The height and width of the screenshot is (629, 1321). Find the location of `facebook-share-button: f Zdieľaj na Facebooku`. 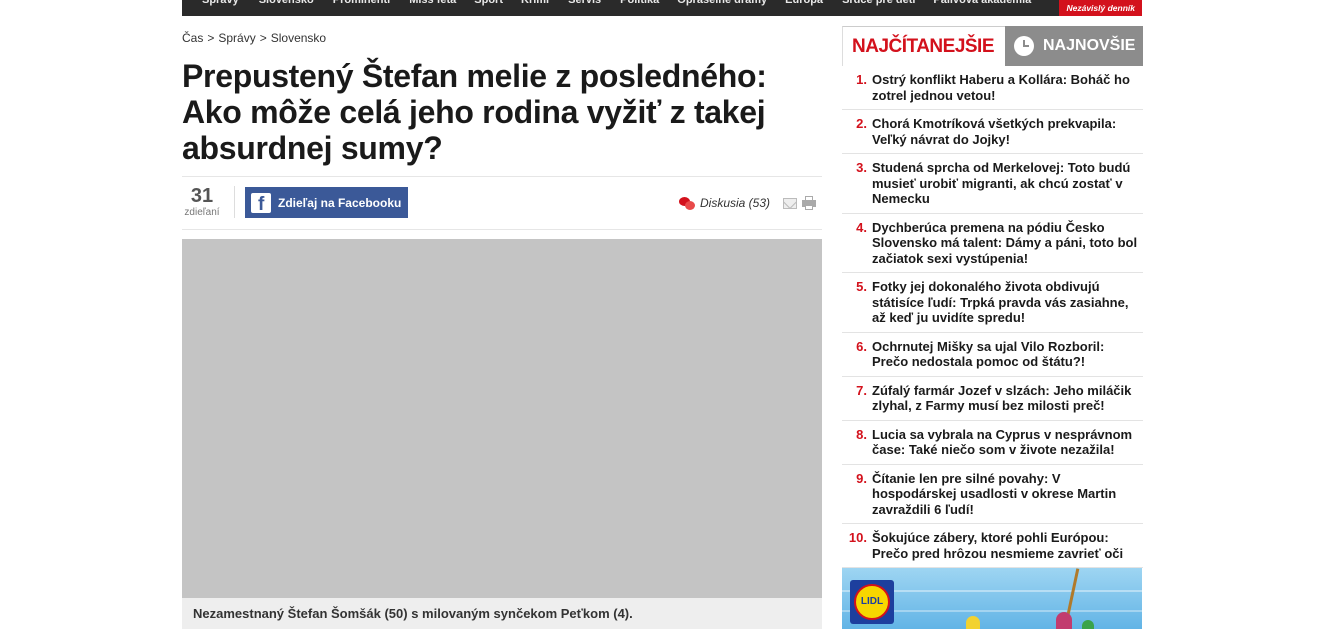

facebook-share-button: f Zdieľaj na Facebooku is located at coordinates (326, 202).